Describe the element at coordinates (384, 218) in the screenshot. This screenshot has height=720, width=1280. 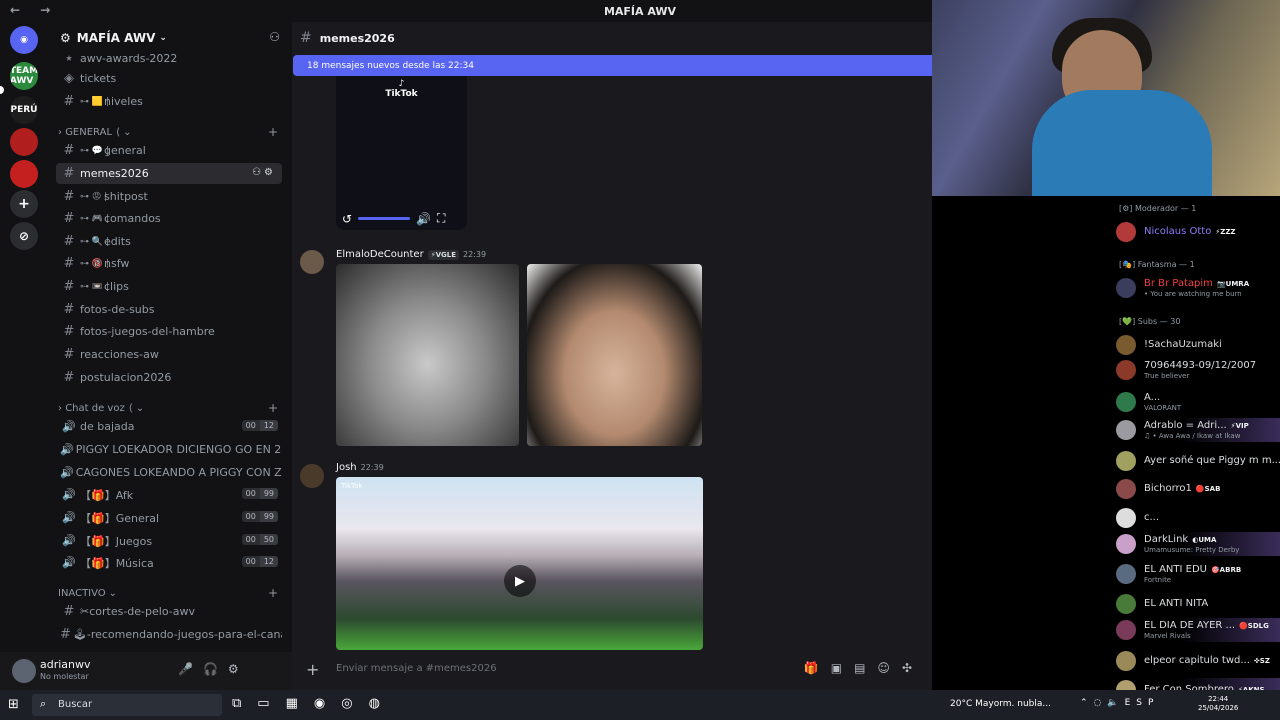
I see `volume-slider` at that location.